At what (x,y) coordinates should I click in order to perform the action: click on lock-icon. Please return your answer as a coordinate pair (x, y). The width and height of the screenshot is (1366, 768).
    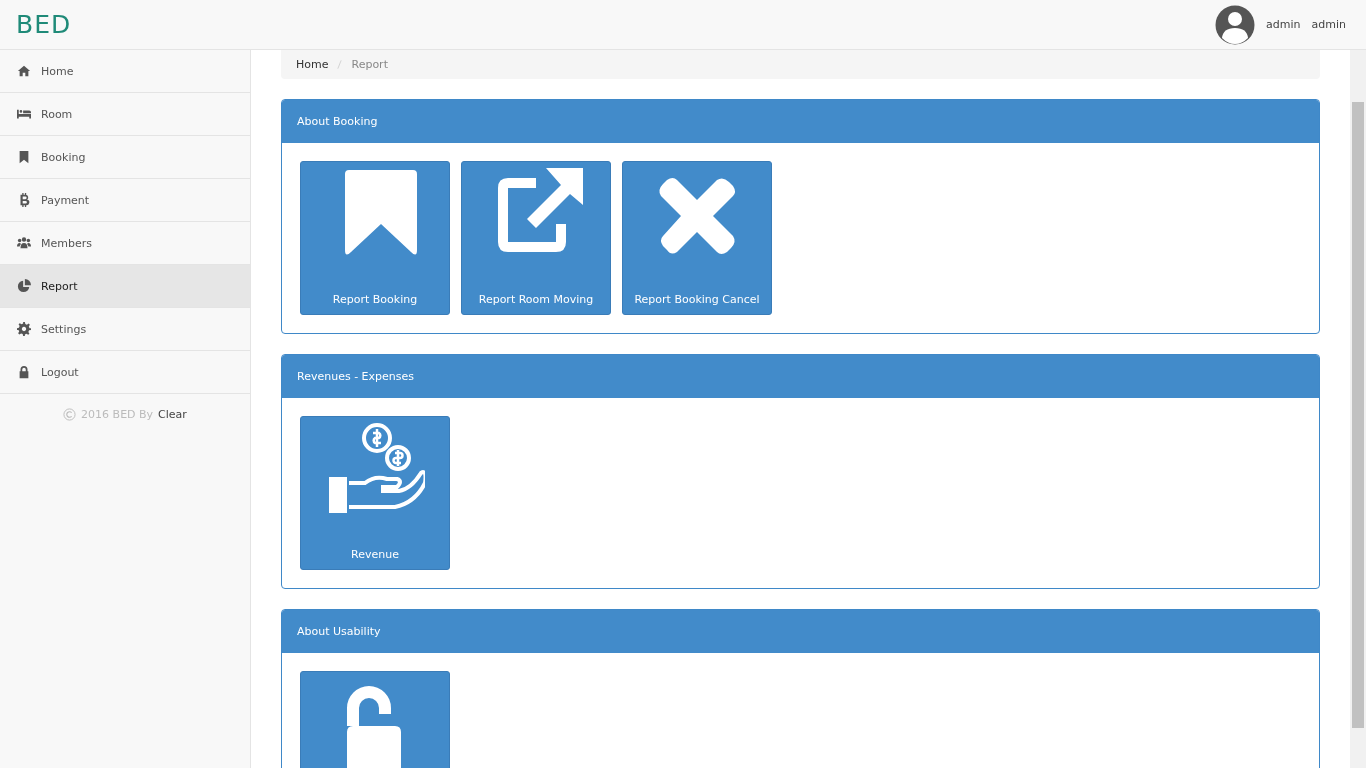
    Looking at the image, I should click on (24, 372).